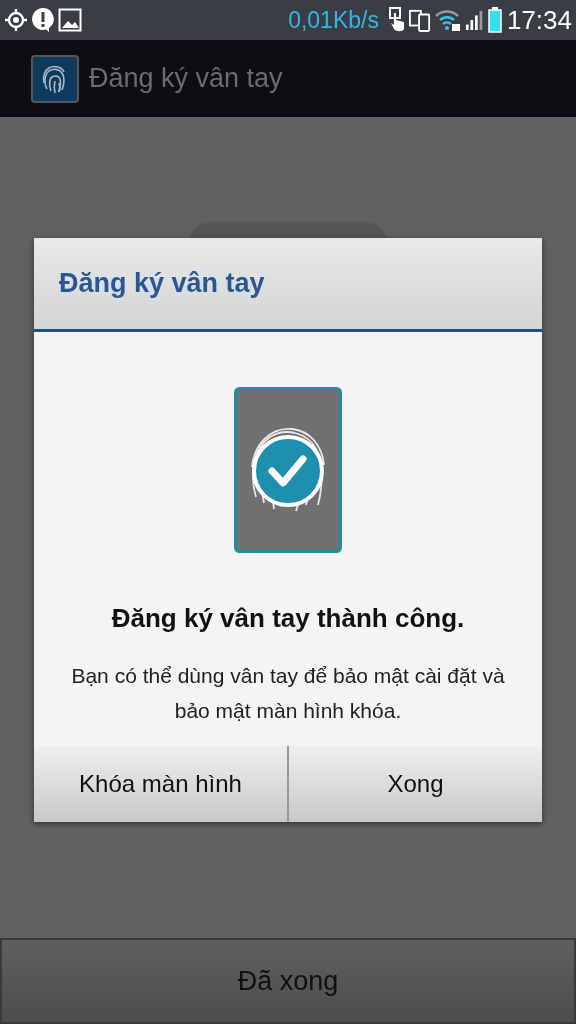  What do you see at coordinates (186, 78) in the screenshot?
I see `app-title: Đăng ký vân tay` at bounding box center [186, 78].